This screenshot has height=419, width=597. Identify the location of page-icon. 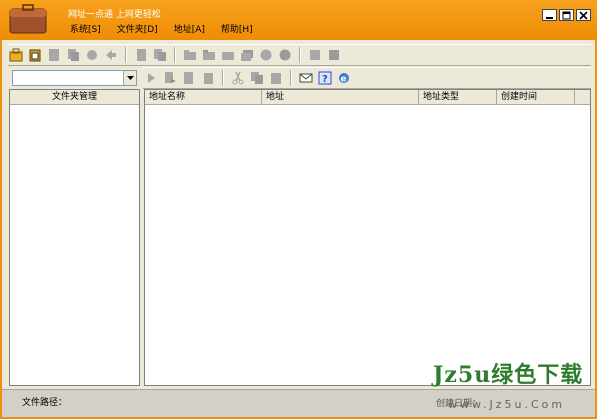
(54, 55).